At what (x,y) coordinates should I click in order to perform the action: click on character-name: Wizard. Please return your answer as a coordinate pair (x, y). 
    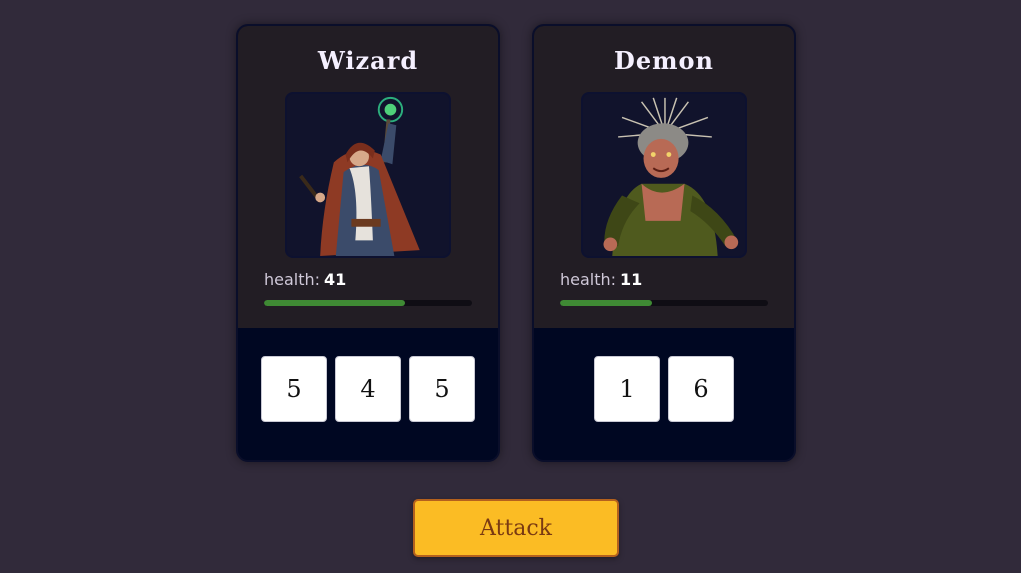
    Looking at the image, I should click on (368, 60).